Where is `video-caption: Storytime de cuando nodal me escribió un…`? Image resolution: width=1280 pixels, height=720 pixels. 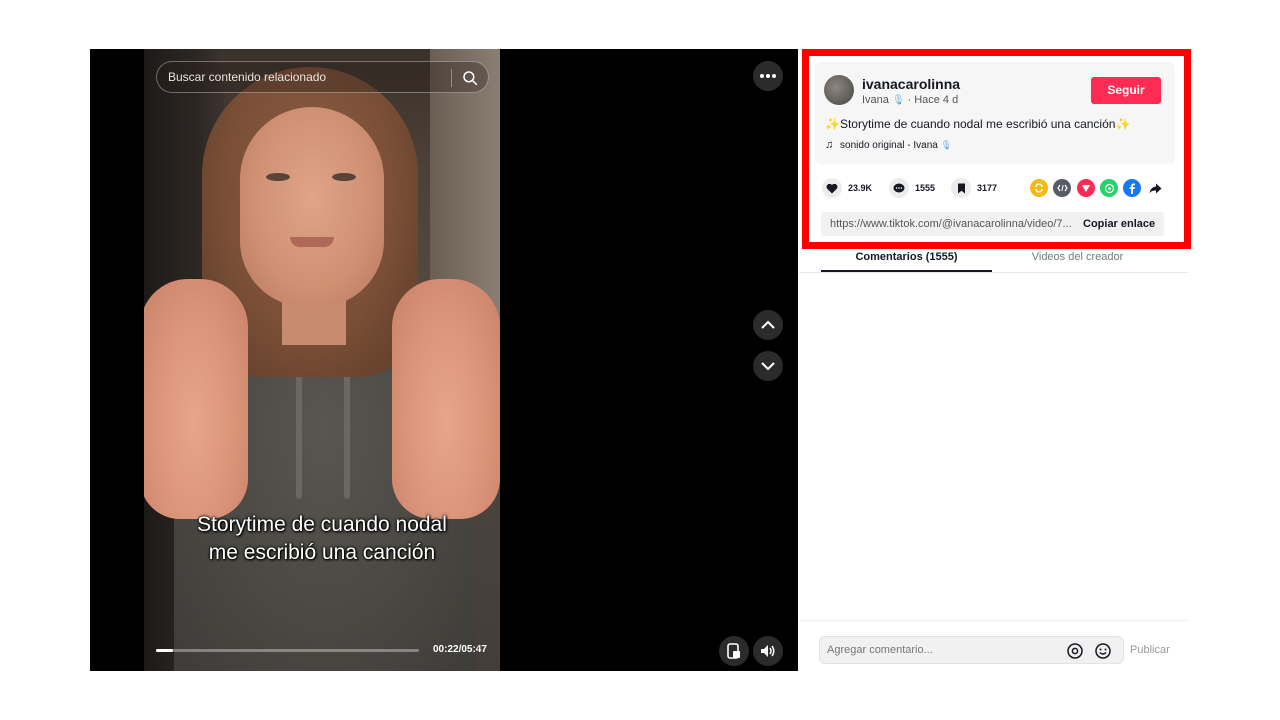
video-caption: Storytime de cuando nodal me escribió un… is located at coordinates (322, 539).